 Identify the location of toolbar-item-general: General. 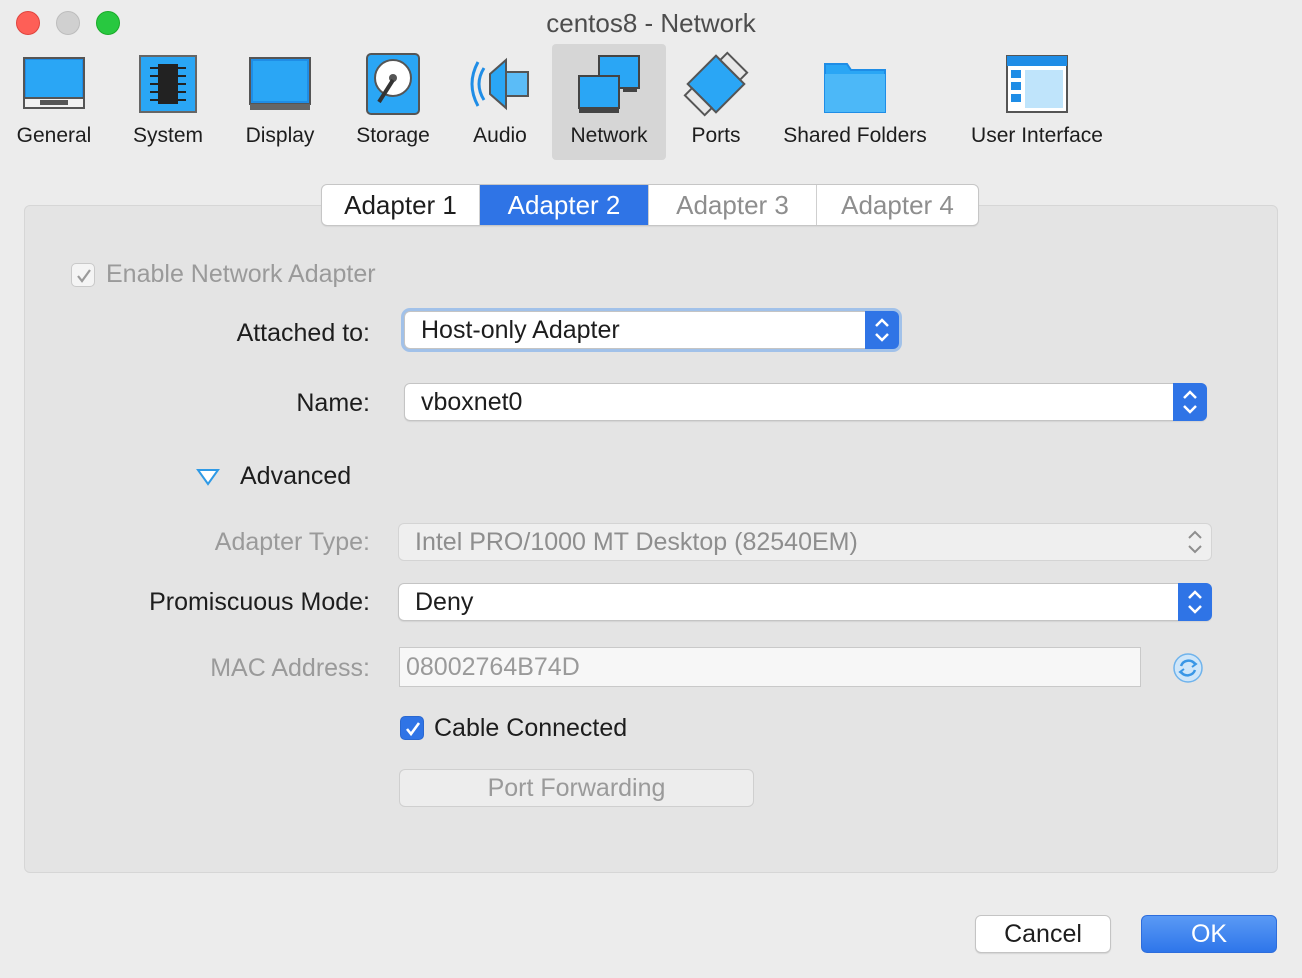
(54, 102).